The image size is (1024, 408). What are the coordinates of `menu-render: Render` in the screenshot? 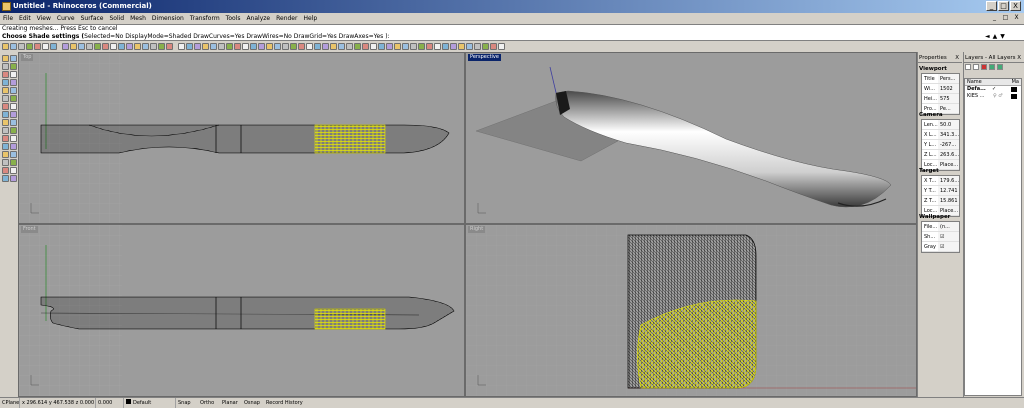 It's located at (286, 18).